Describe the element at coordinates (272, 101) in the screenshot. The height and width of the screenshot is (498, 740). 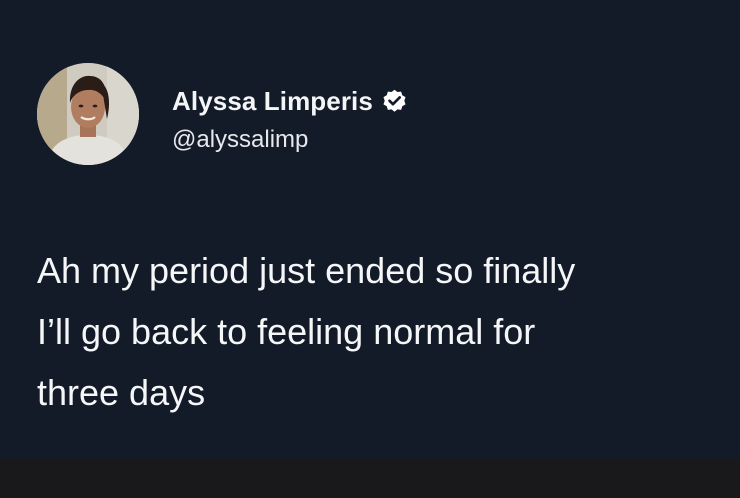
I see `author-display-name: Alyssa Limperis` at that location.